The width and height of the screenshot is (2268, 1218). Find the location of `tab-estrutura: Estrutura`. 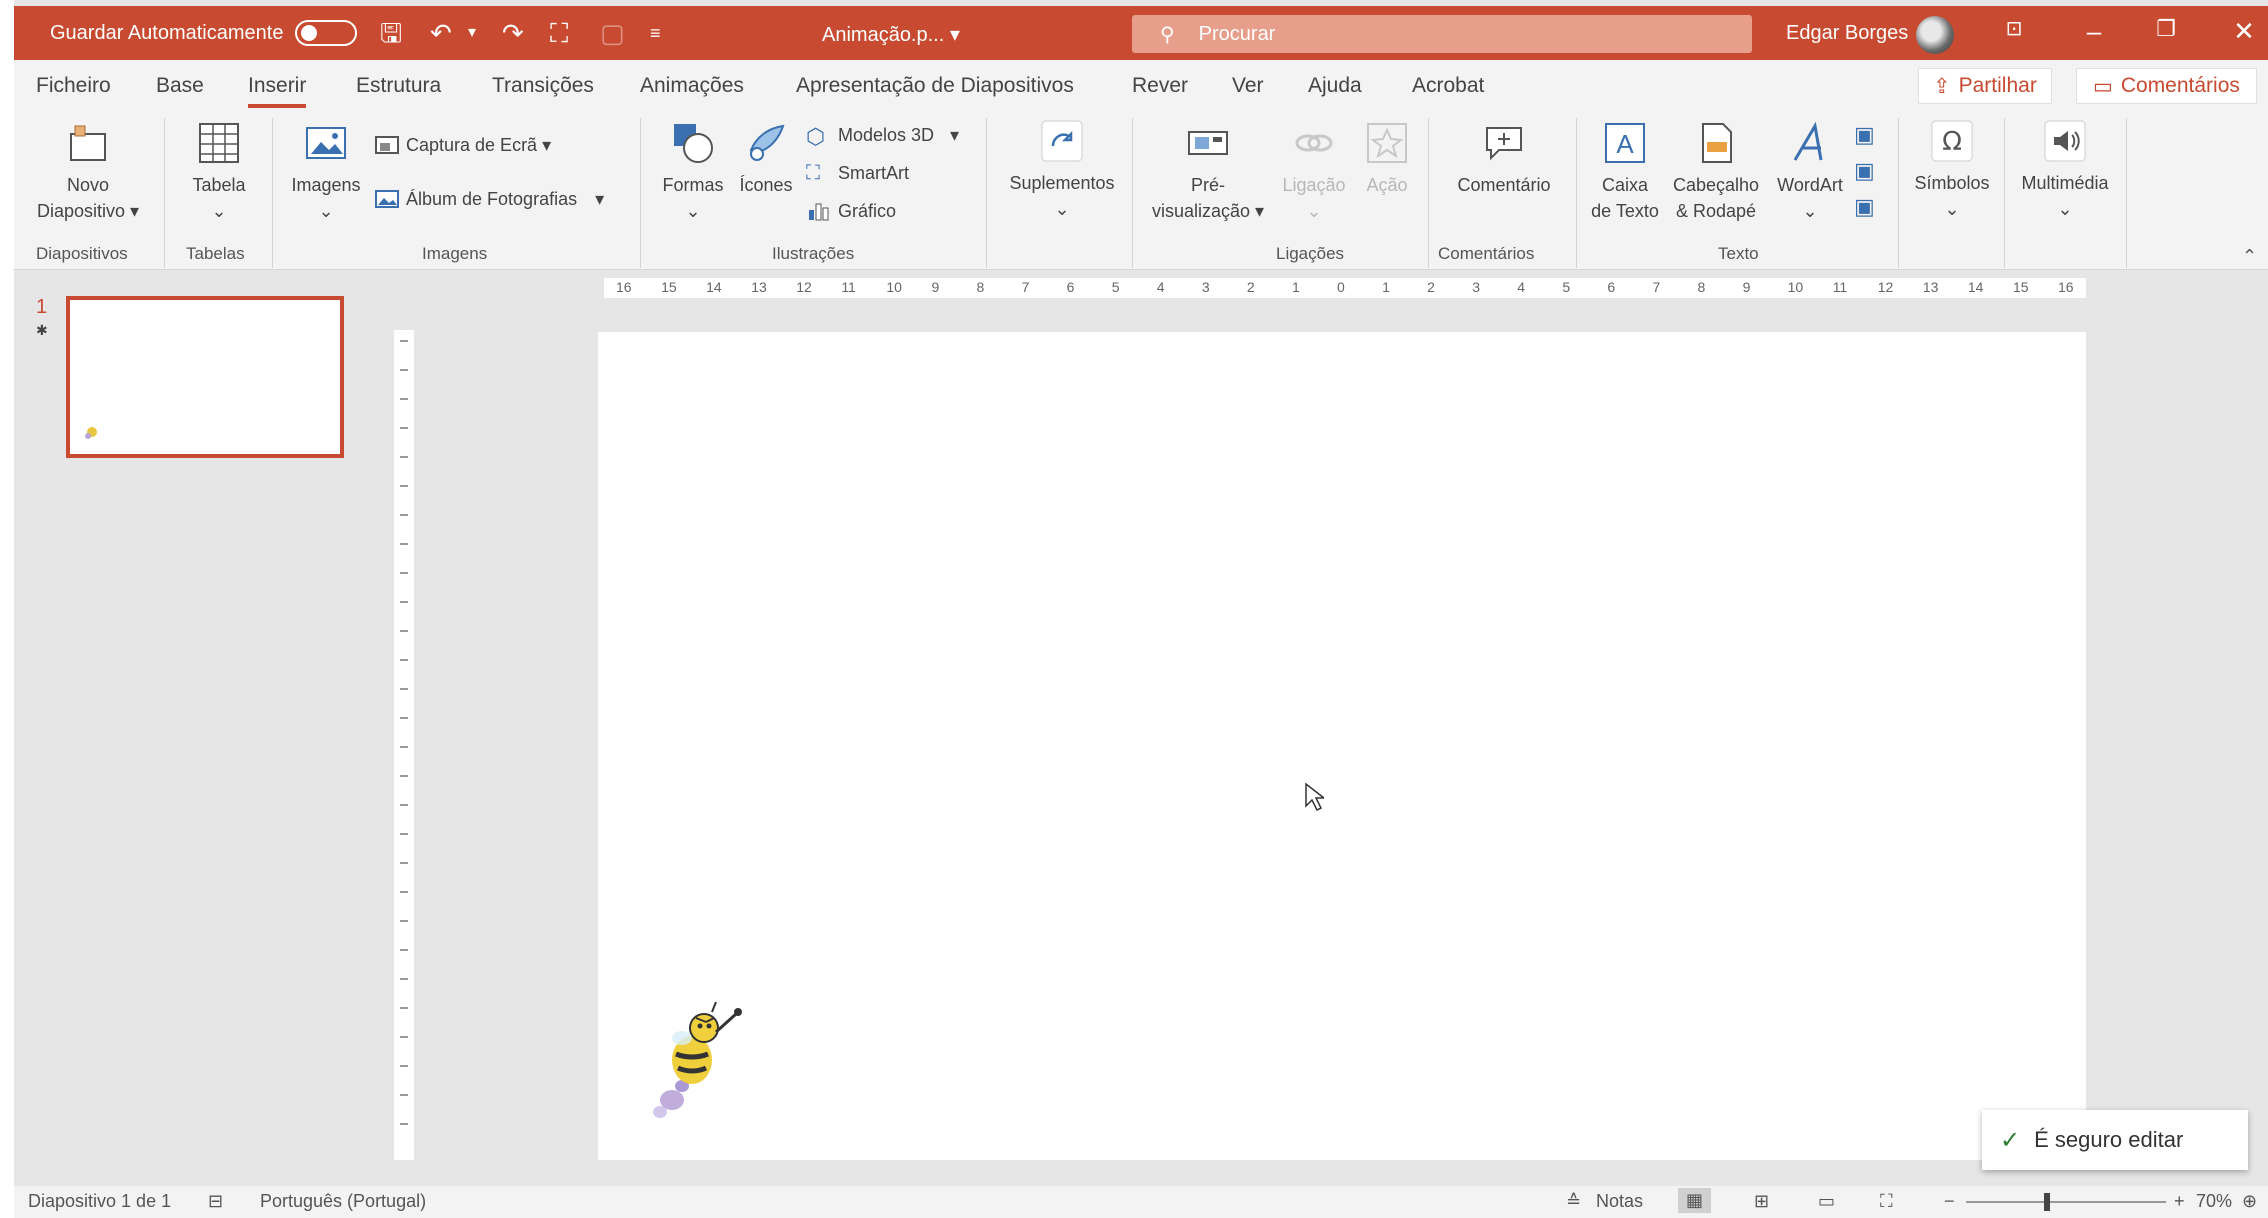

tab-estrutura: Estrutura is located at coordinates (398, 86).